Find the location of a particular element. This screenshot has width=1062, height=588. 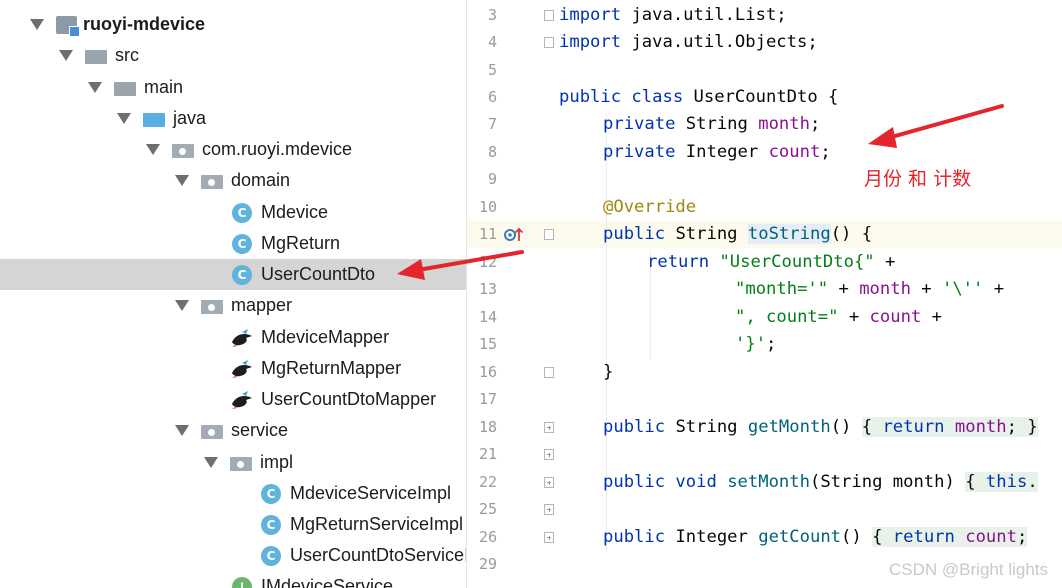

line-number: 25 is located at coordinates (487, 509).